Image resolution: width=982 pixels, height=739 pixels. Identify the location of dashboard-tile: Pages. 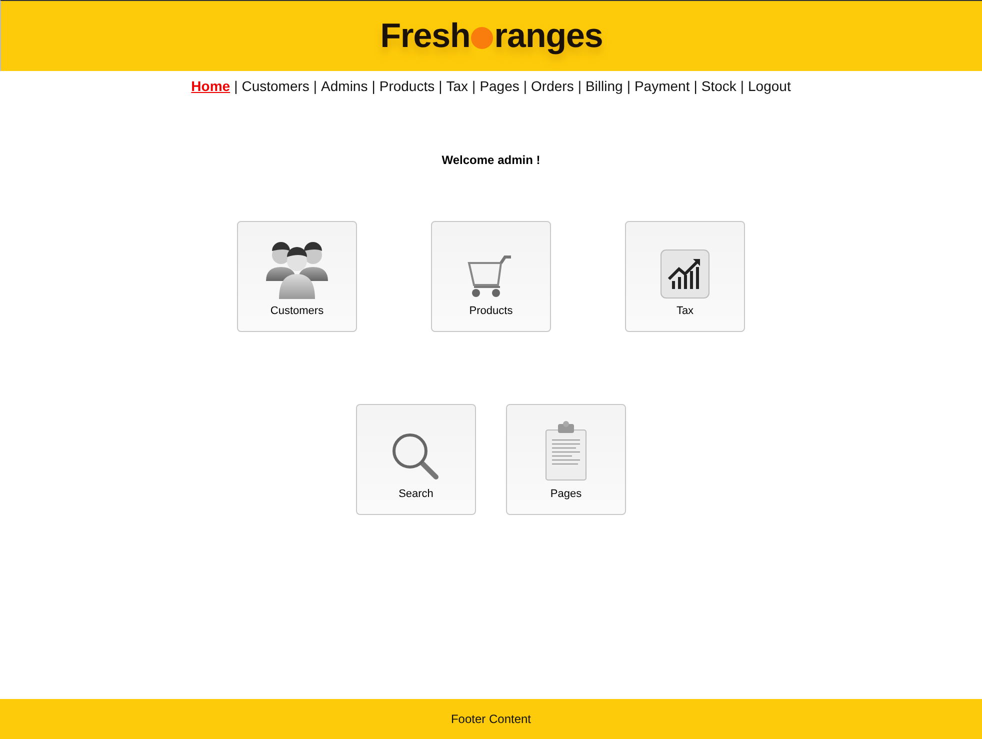
(566, 459).